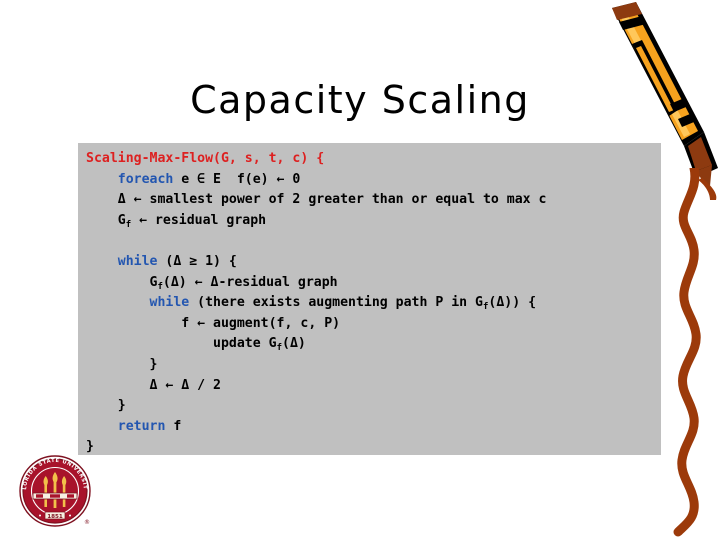 The height and width of the screenshot is (545, 720). What do you see at coordinates (261, 323) in the screenshot?
I see `code-token: f ← augment(f, c, P)` at bounding box center [261, 323].